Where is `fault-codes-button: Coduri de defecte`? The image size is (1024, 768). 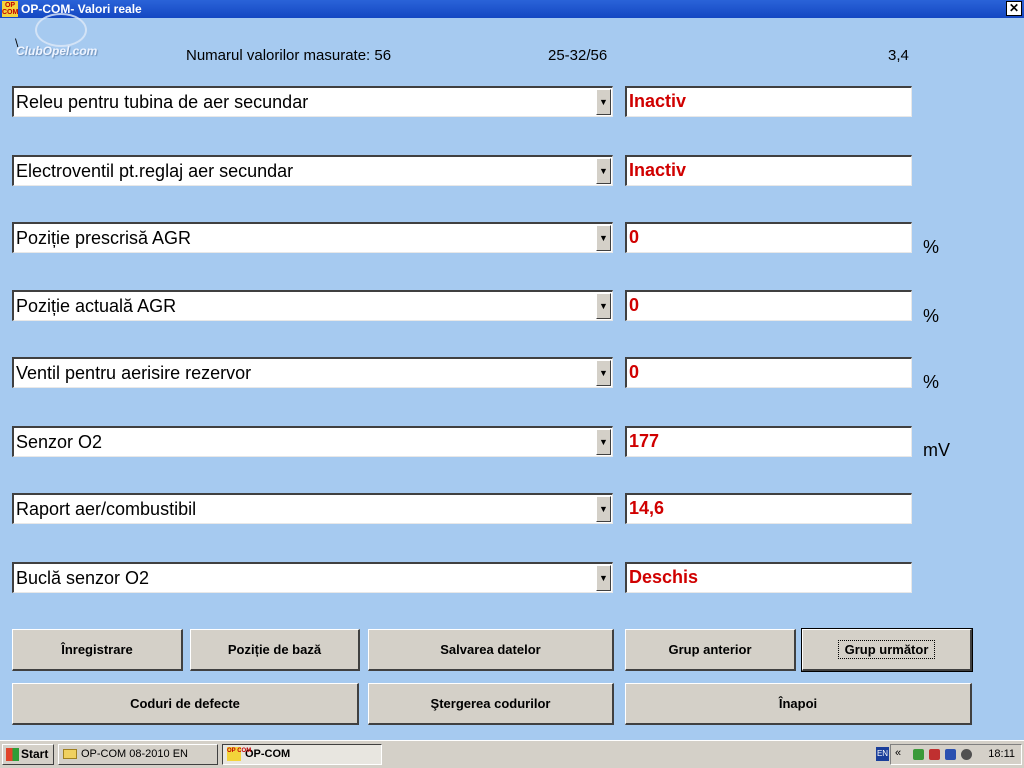 fault-codes-button: Coduri de defecte is located at coordinates (185, 704).